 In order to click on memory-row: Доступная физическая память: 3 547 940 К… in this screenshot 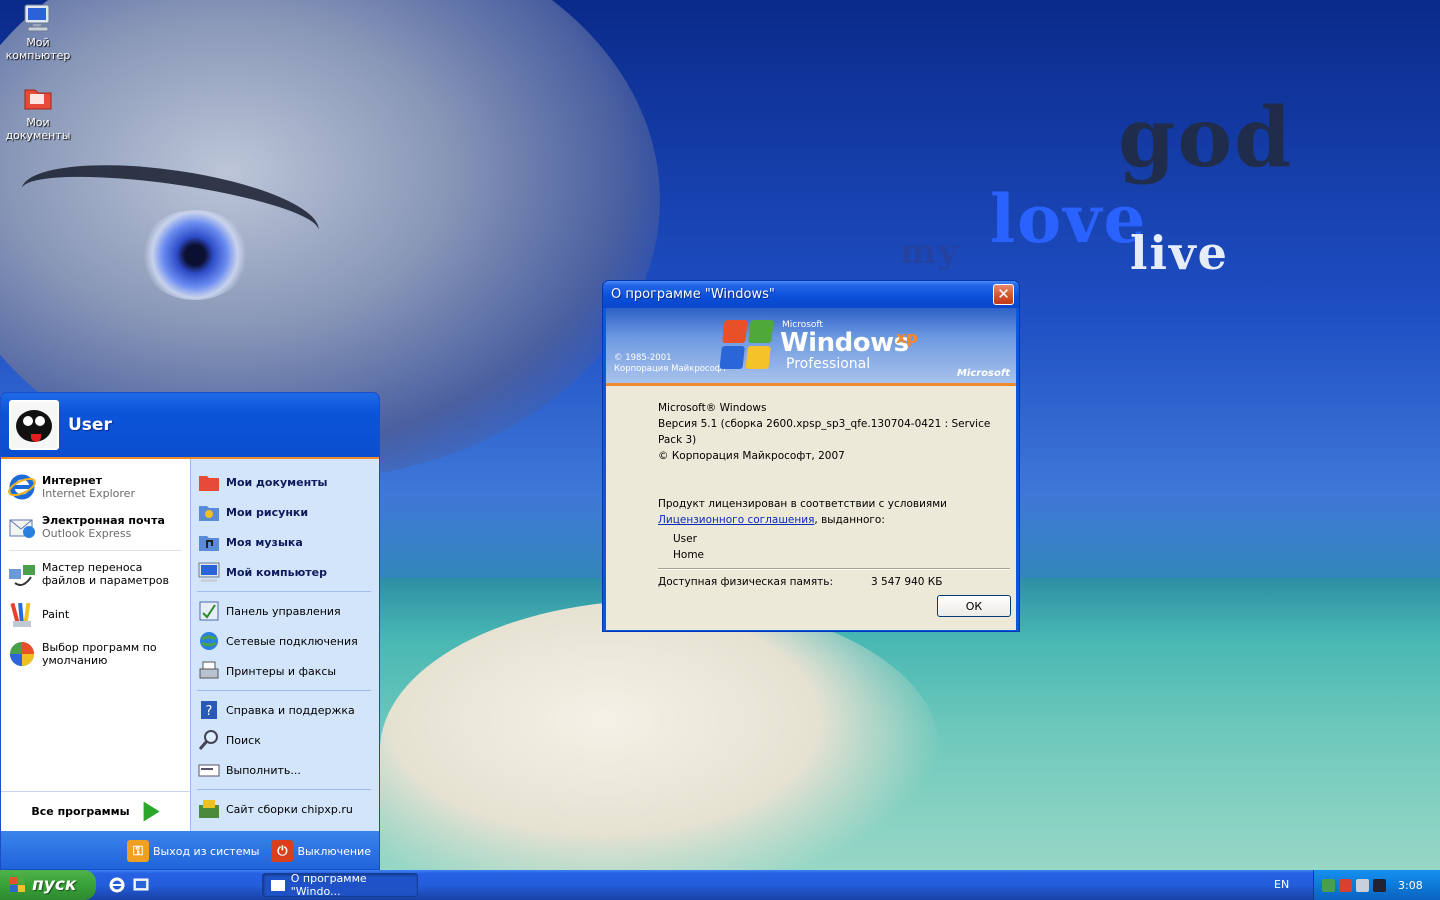, I will do `click(834, 582)`.